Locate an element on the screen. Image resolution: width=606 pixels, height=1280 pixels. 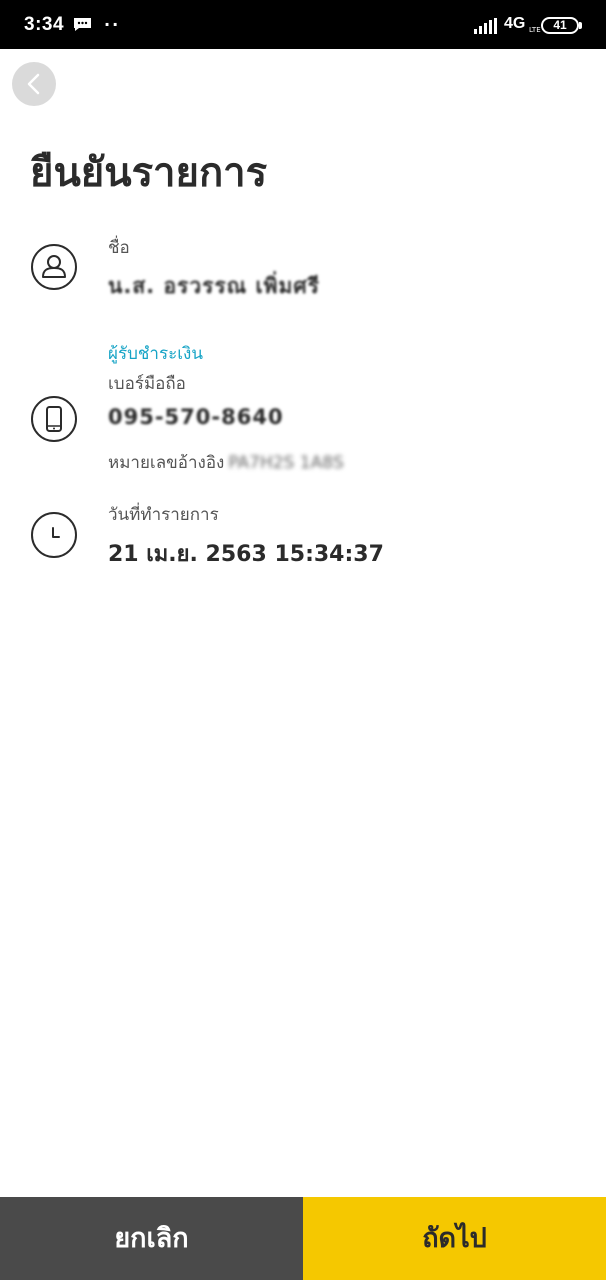
chevron-left-icon is located at coordinates (33, 84).